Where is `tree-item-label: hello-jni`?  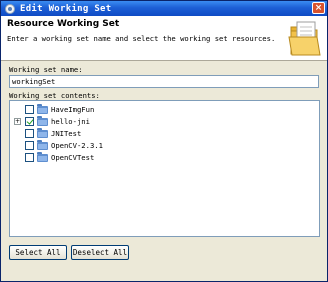
tree-item-label: hello-jni is located at coordinates (70, 121).